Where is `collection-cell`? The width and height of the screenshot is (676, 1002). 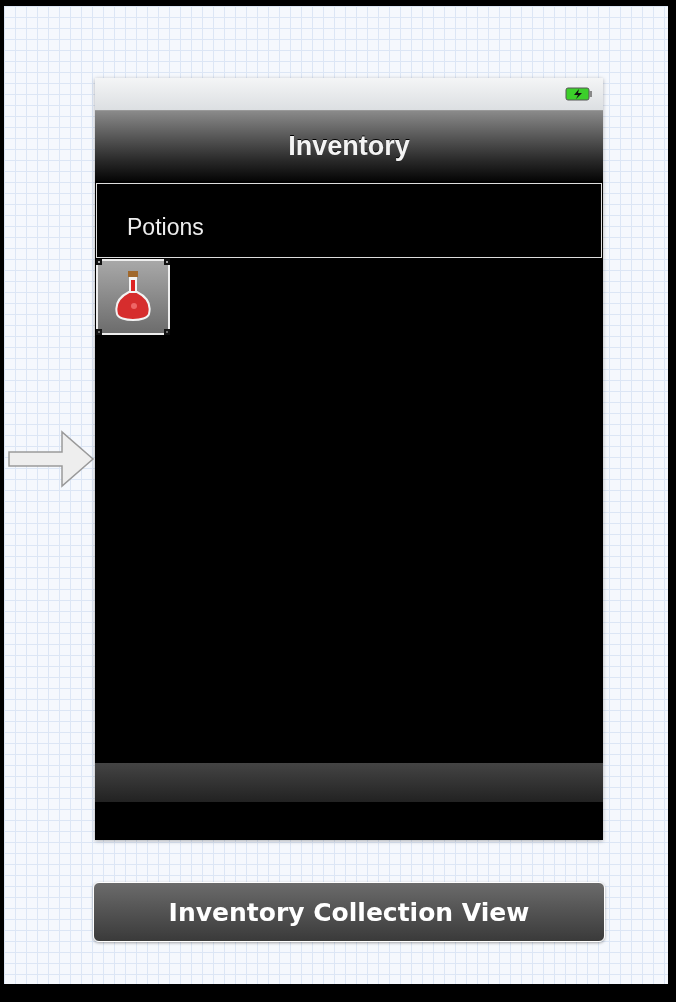
collection-cell is located at coordinates (133, 297).